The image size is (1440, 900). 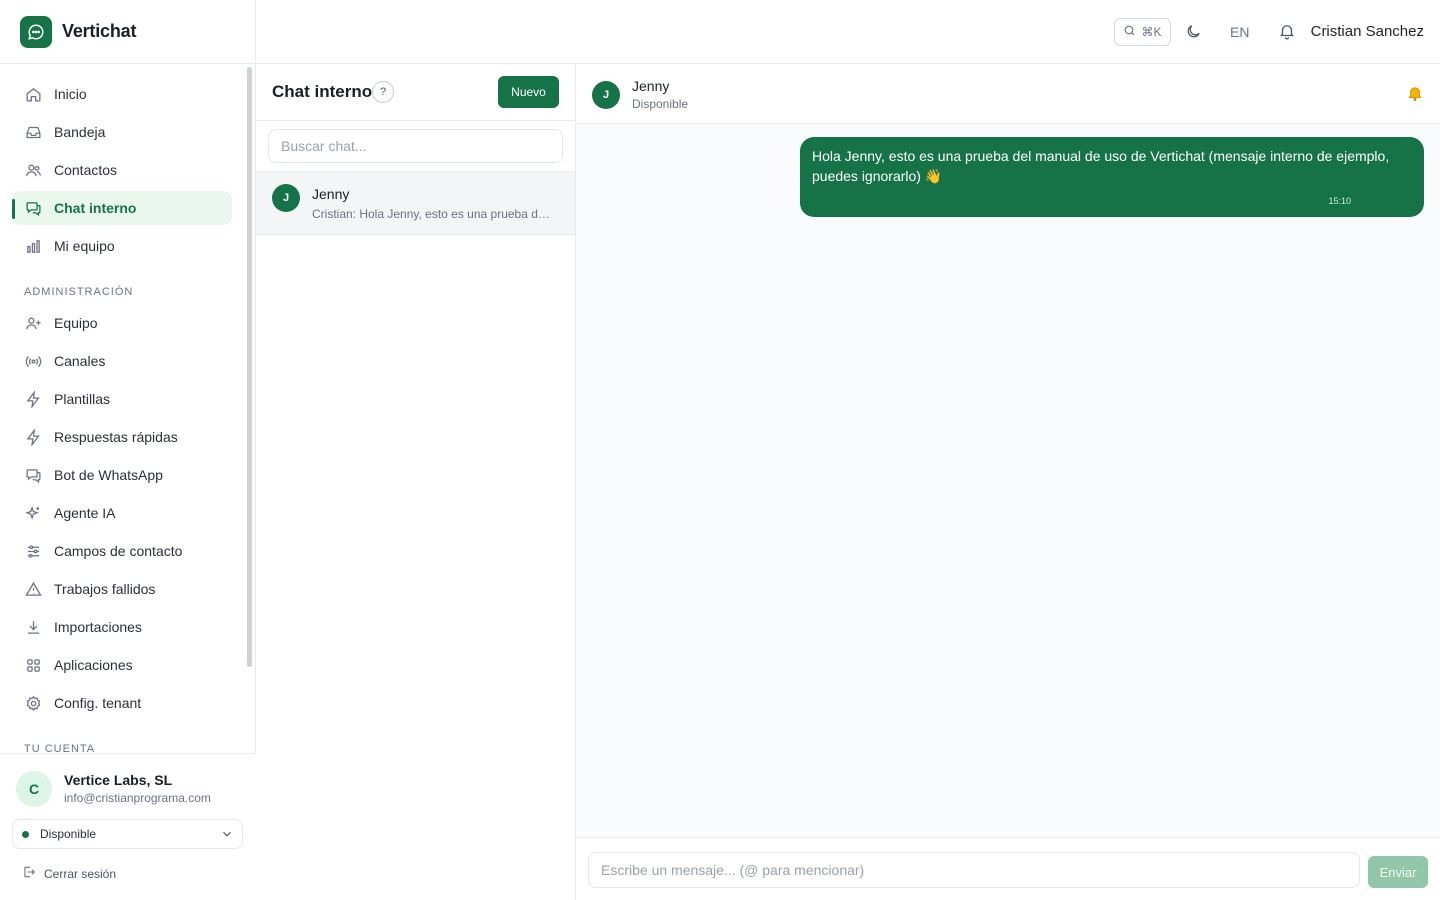 I want to click on sidebar-item-config-tenant: Config. tenant, so click(x=122, y=703).